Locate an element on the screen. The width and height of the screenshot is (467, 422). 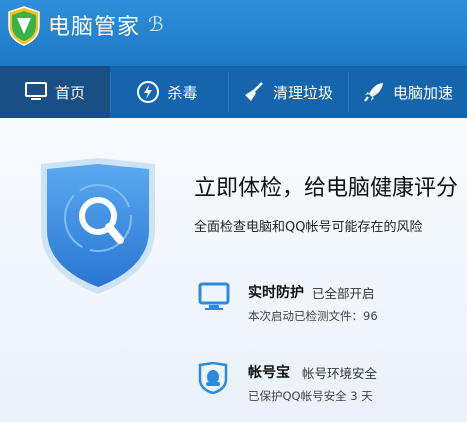
app-logo-icon is located at coordinates (24, 26).